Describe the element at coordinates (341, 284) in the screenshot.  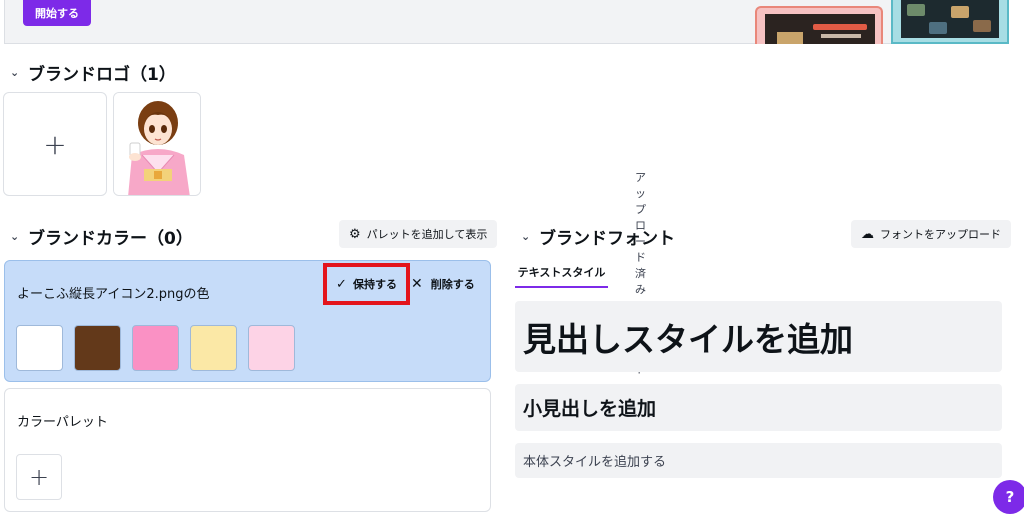
I see `check-icon: ✓` at that location.